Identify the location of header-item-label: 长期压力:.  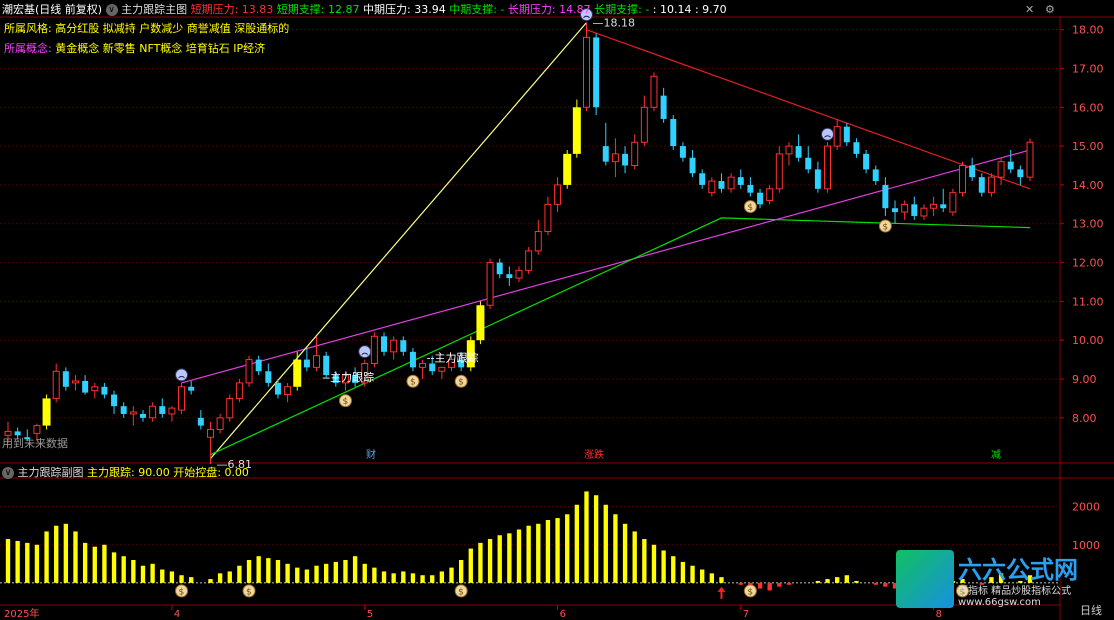
(530, 9).